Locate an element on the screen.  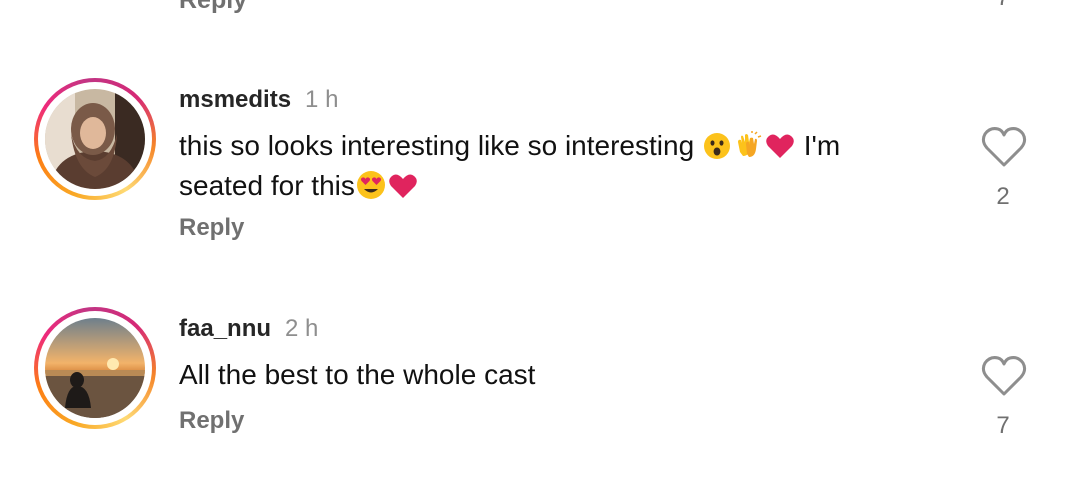
comment-meta: faa_nnu 2 h is located at coordinates (248, 329).